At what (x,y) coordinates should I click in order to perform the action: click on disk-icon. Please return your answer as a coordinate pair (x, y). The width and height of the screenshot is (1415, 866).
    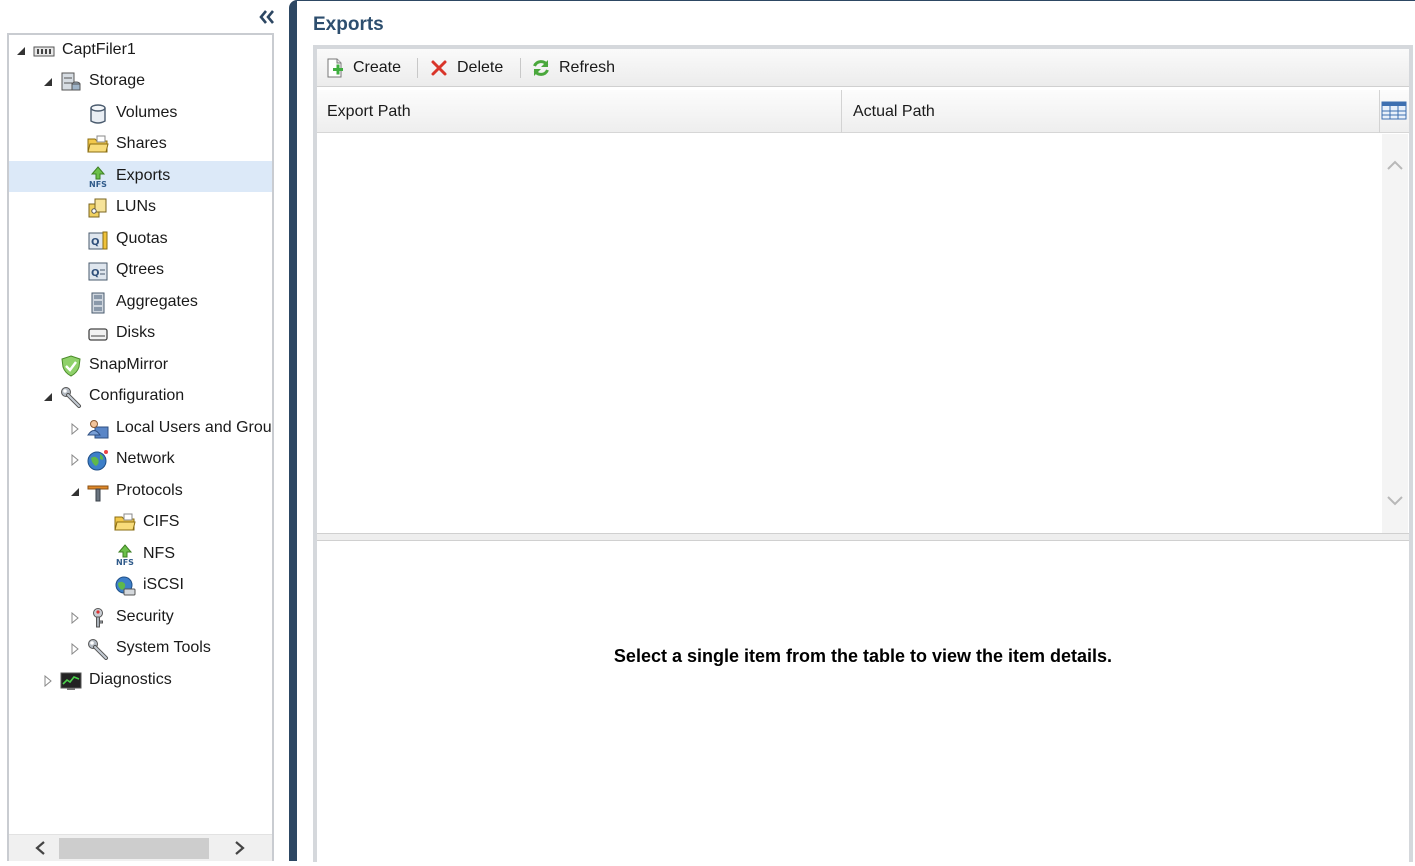
    Looking at the image, I should click on (98, 334).